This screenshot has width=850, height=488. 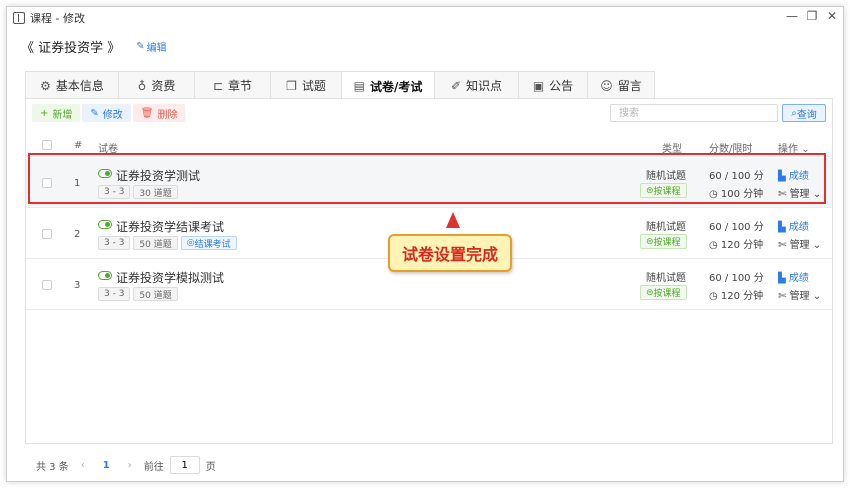 What do you see at coordinates (155, 294) in the screenshot?
I see `count-tag: 50 道题` at bounding box center [155, 294].